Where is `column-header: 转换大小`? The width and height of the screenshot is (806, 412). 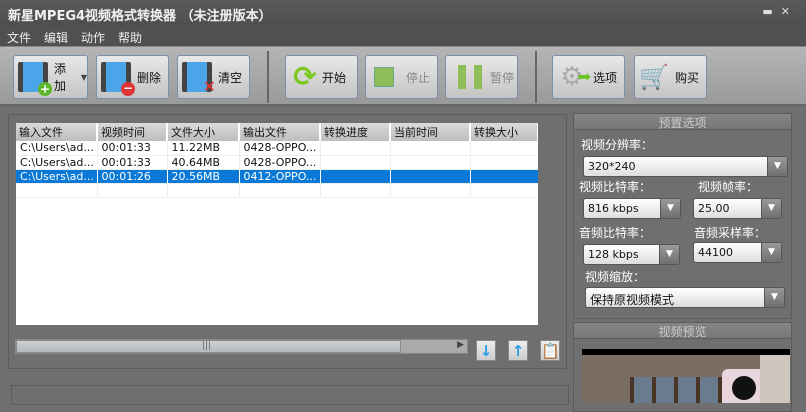
column-header: 转换大小 is located at coordinates (504, 132).